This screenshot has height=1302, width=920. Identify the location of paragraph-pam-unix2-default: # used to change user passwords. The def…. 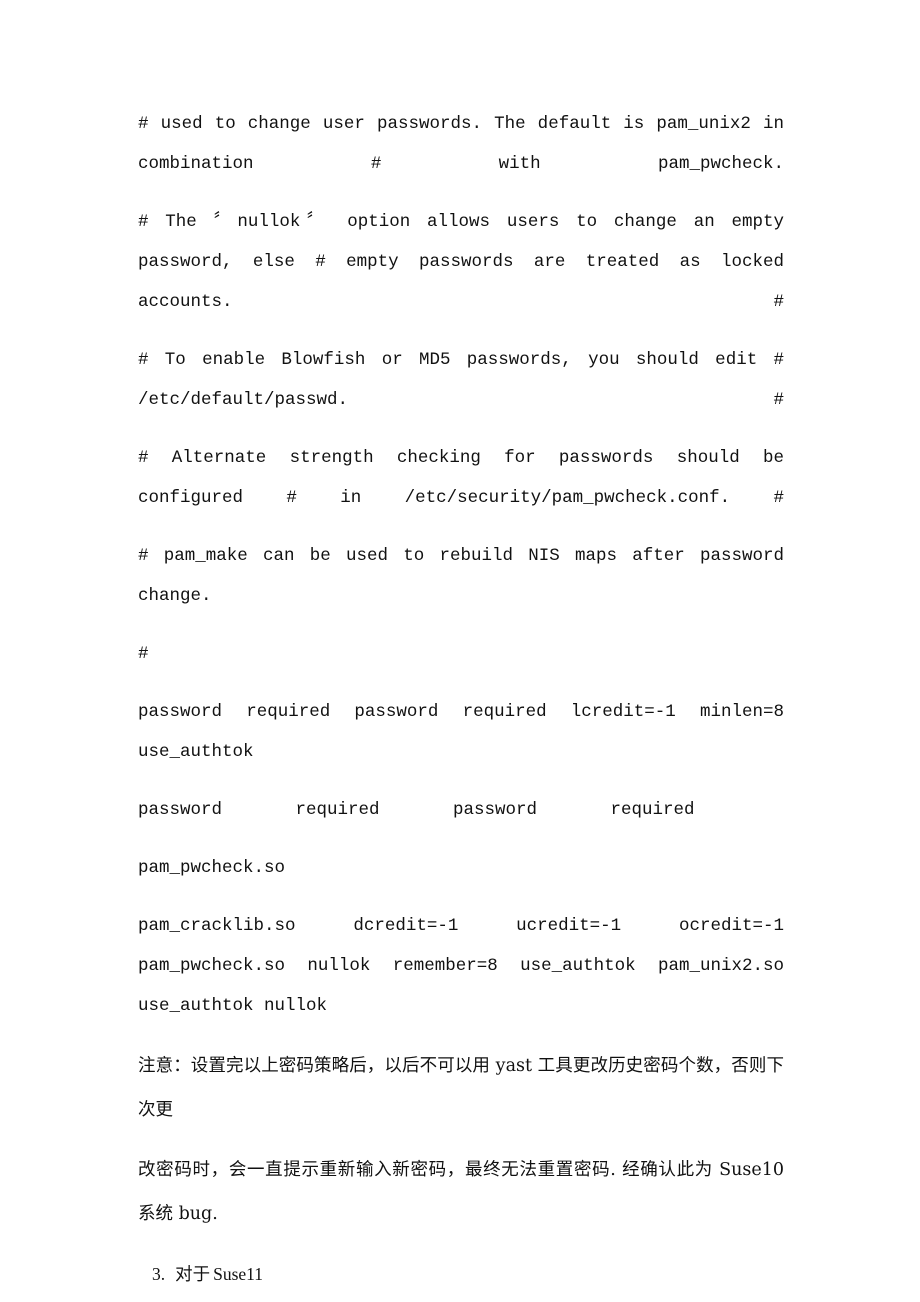
(461, 144).